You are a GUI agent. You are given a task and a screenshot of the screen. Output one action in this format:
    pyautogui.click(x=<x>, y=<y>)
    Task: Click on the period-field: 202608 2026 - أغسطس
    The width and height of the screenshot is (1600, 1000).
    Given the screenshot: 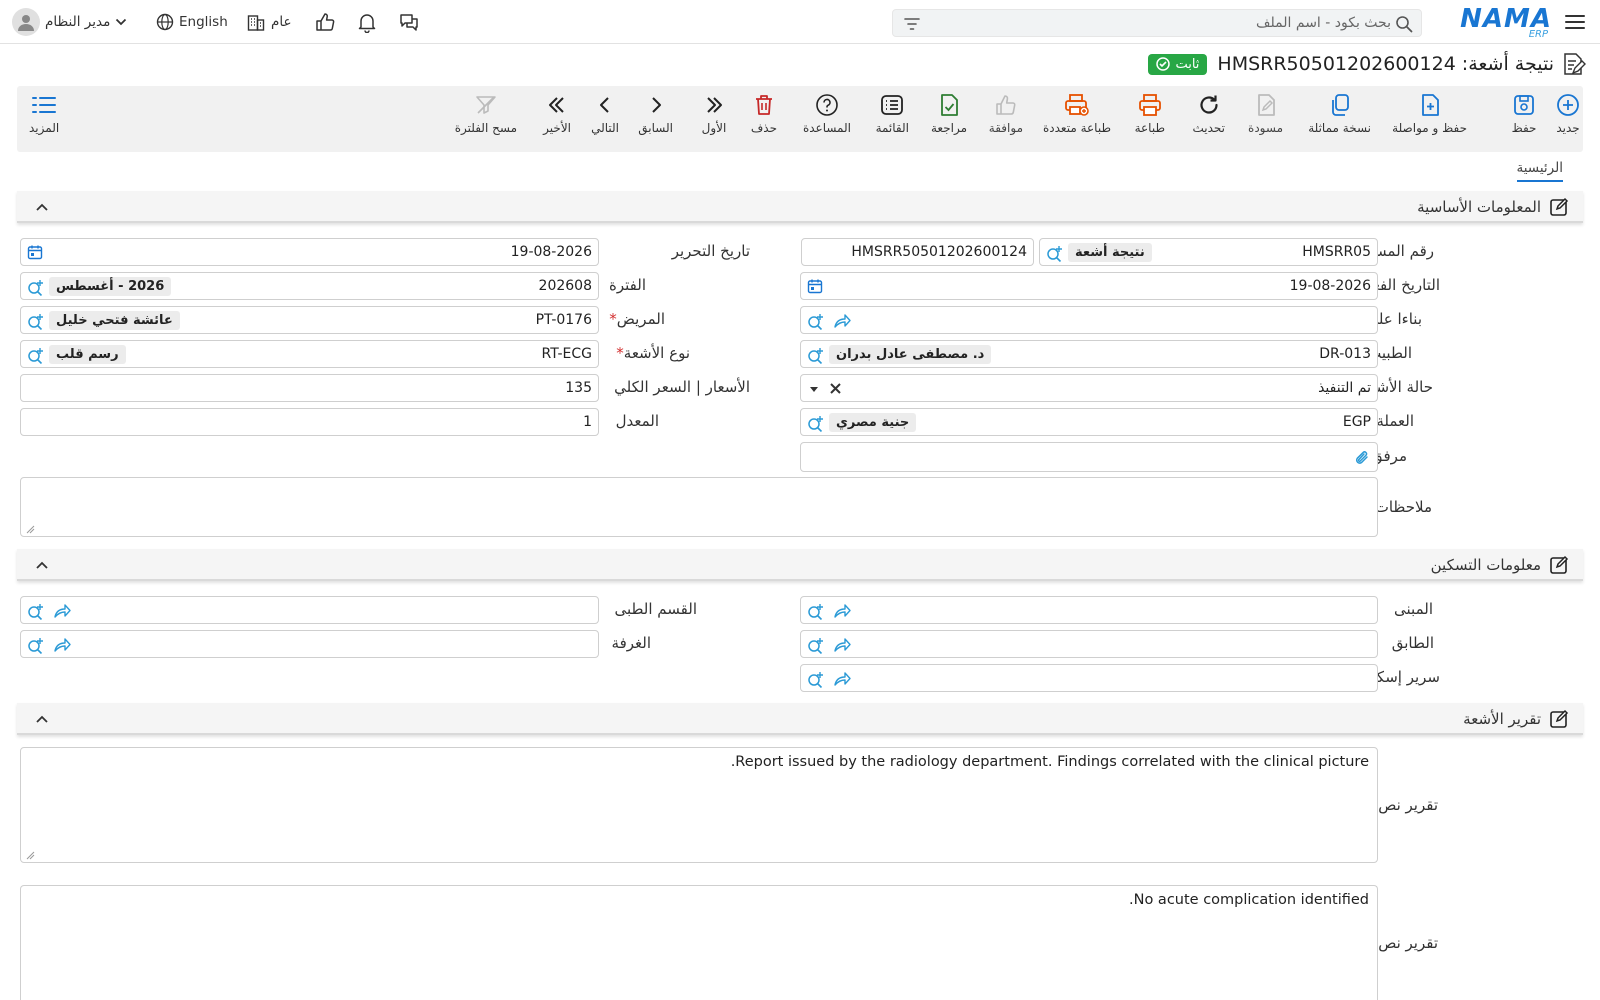 What is the action you would take?
    pyautogui.click(x=309, y=286)
    